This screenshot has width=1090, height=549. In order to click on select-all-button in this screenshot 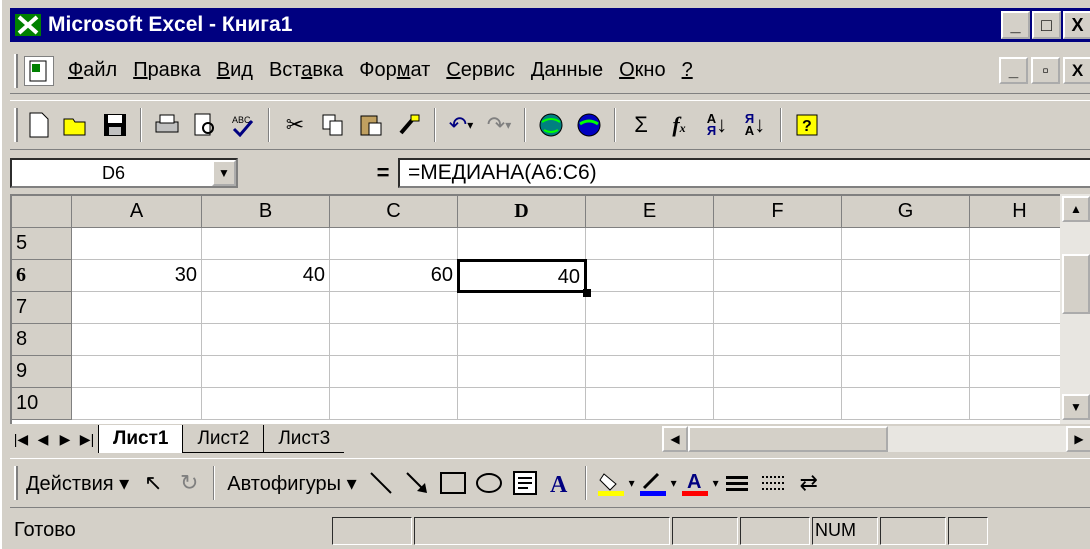, I will do `click(42, 212)`.